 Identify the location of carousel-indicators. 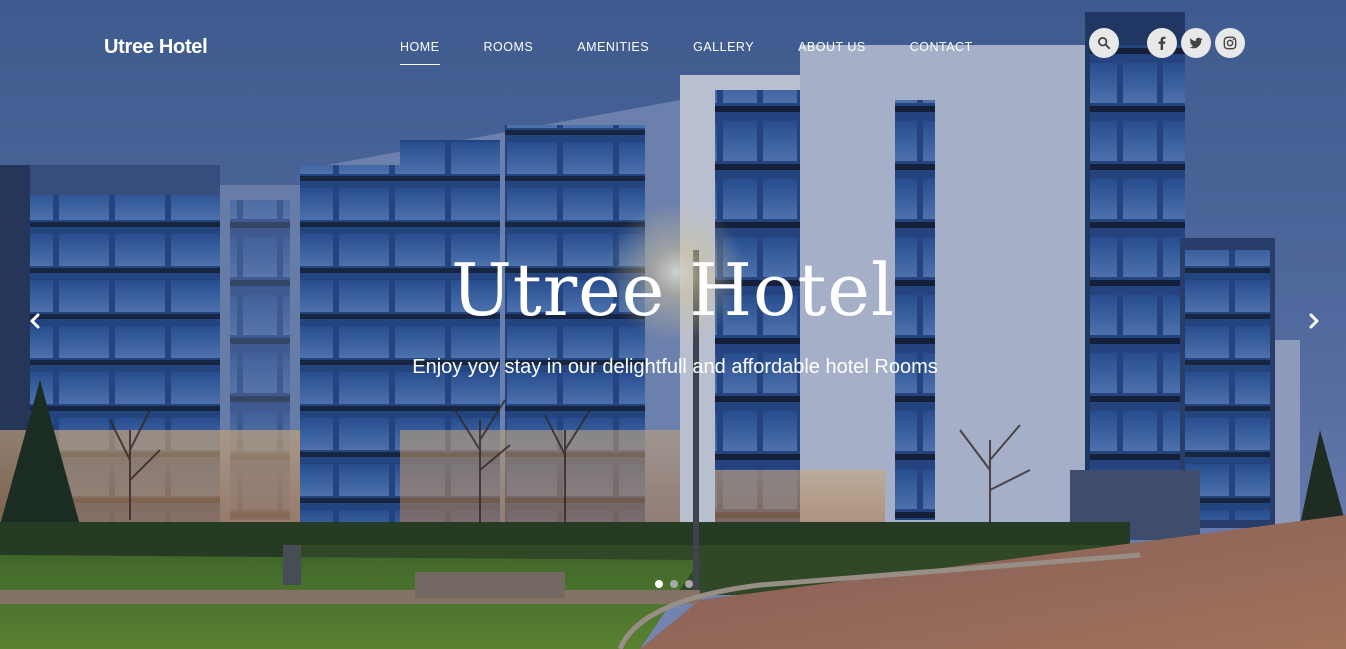
(677, 584).